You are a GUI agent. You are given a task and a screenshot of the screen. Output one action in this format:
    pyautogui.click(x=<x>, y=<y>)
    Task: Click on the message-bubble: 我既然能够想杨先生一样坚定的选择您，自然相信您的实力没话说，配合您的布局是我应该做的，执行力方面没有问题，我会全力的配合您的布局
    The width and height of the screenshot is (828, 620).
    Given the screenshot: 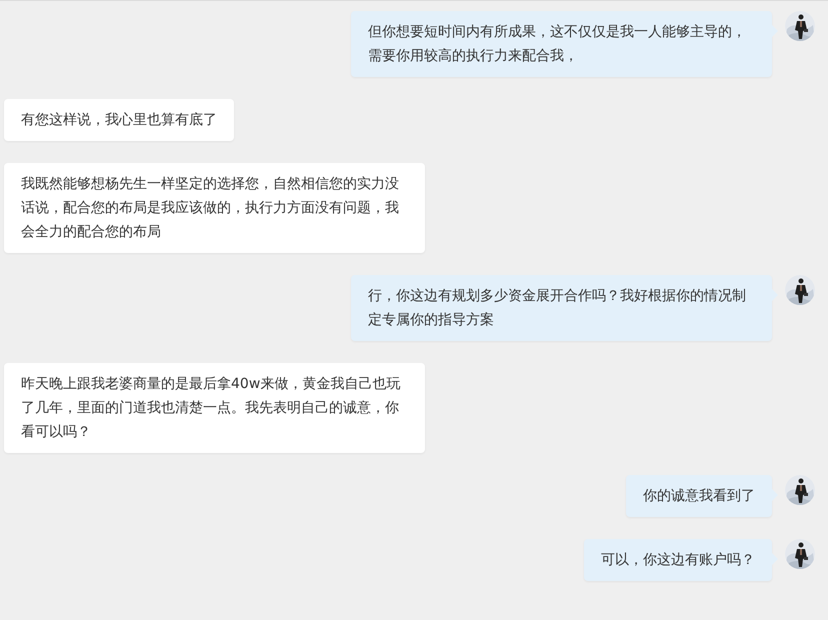 What is the action you would take?
    pyautogui.click(x=214, y=208)
    